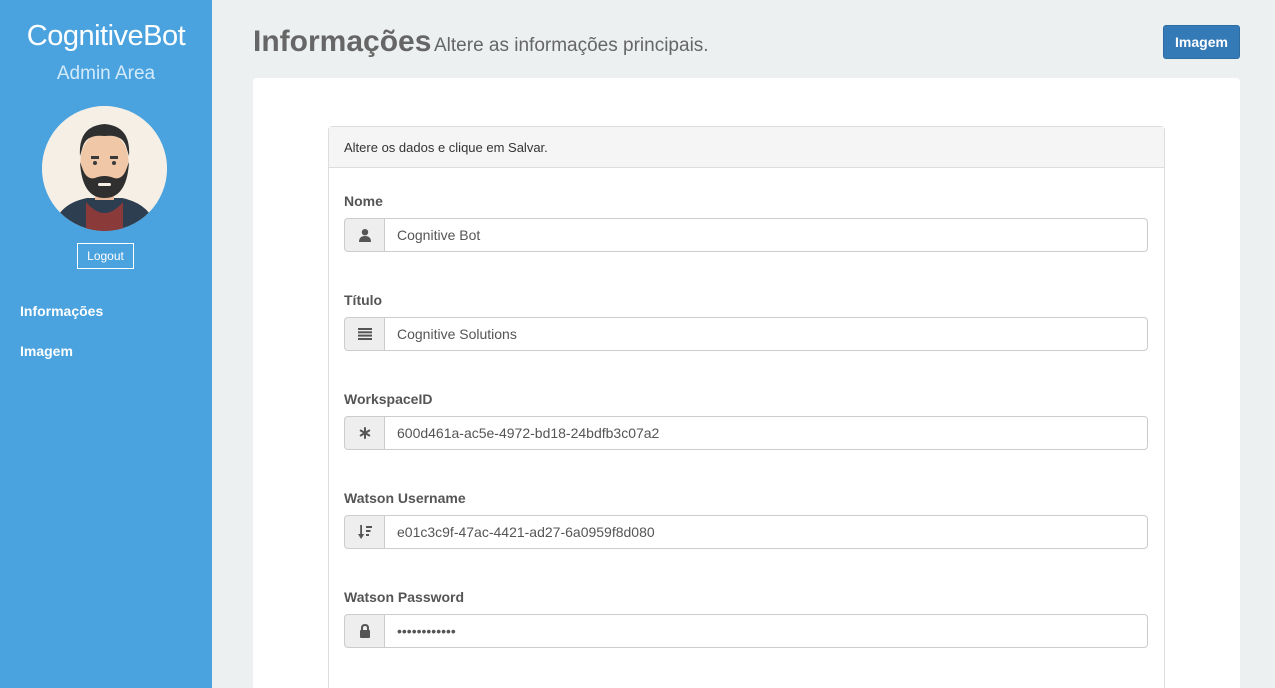 The width and height of the screenshot is (1275, 688). Describe the element at coordinates (766, 532) in the screenshot. I see `watson-username-input: e01c3c9f-47ac-4421-ad27-6a0959f8d080` at that location.